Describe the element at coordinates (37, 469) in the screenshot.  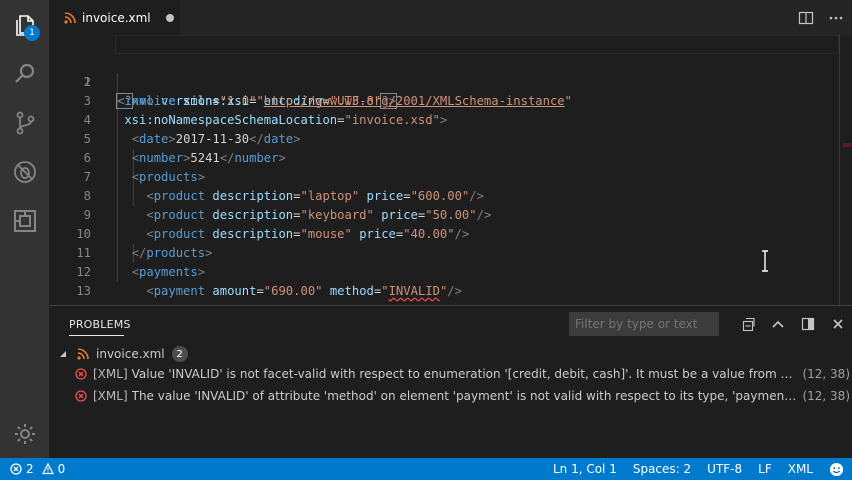
I see `problems-status: 2 0` at that location.